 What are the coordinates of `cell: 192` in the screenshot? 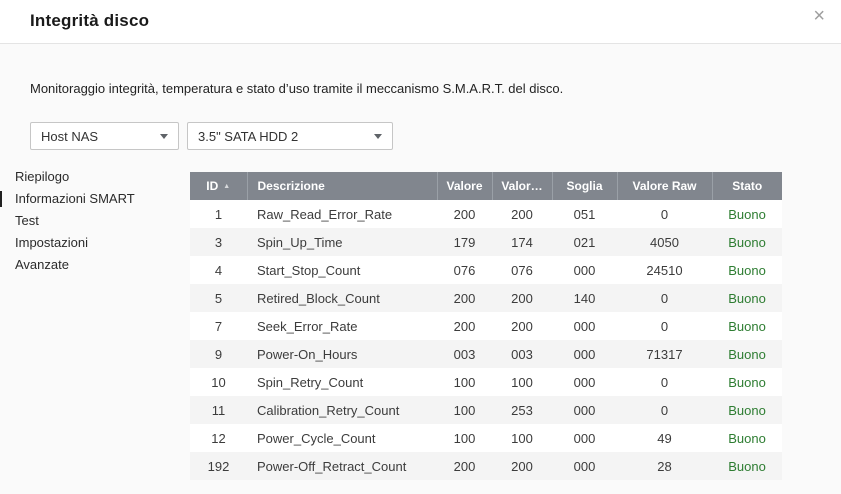 It's located at (218, 466).